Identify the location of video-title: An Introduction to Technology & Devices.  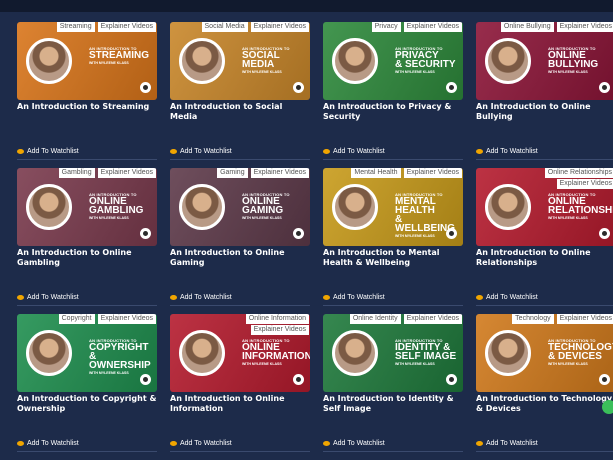
(544, 404).